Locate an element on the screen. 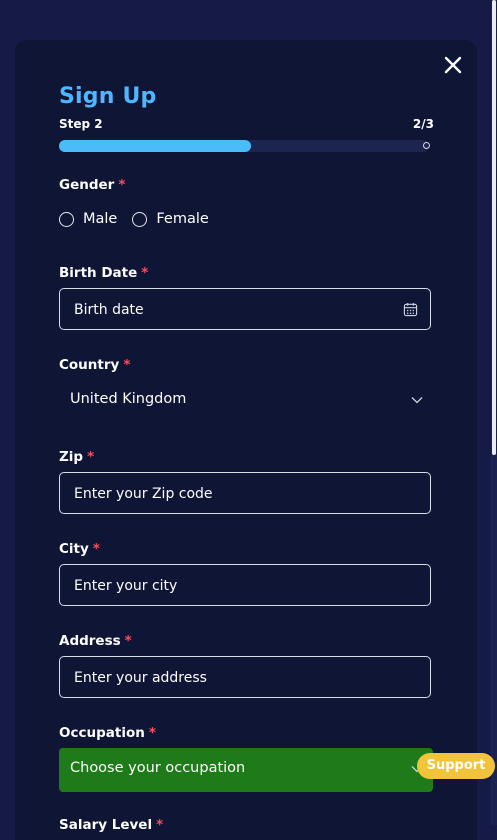  city-label-text: City is located at coordinates (74, 549).